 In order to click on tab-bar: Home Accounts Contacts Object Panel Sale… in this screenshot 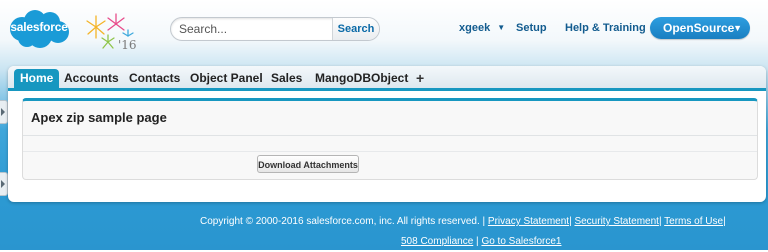, I will do `click(387, 78)`.